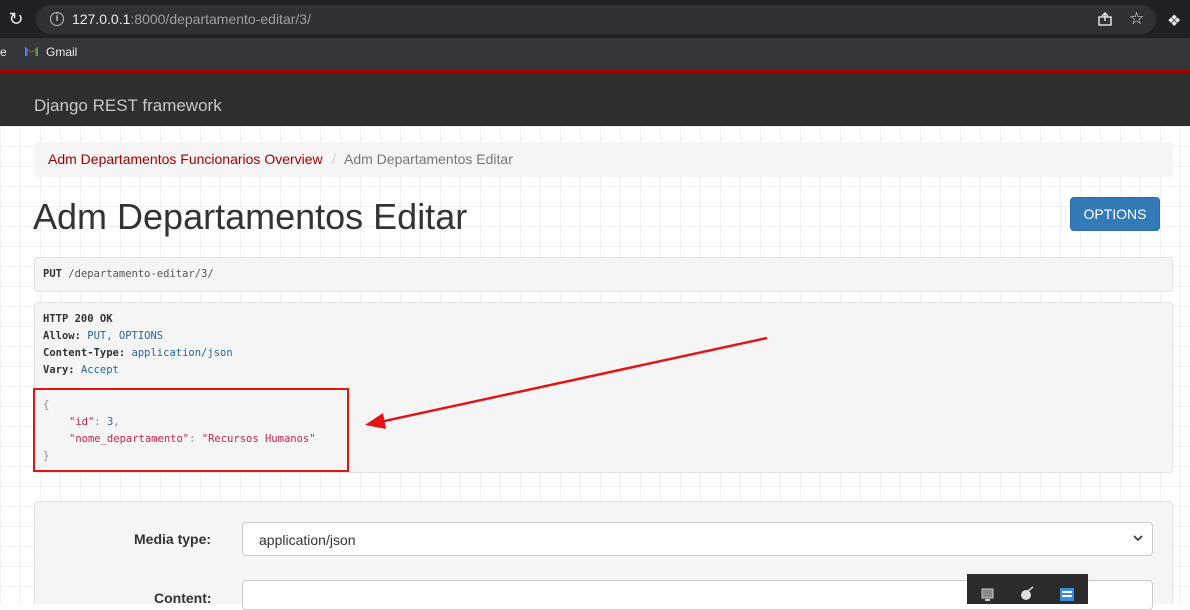 Image resolution: width=1190 pixels, height=610 pixels. What do you see at coordinates (31, 51) in the screenshot?
I see `gmail-icon` at bounding box center [31, 51].